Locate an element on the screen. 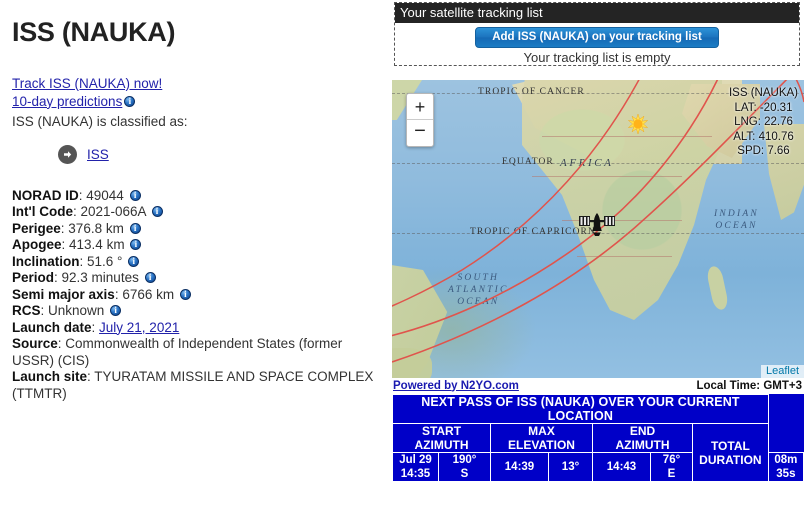 The height and width of the screenshot is (512, 804). powered-by-bar: Powered by N2YO.com Local Time: GMT+3 is located at coordinates (598, 385).